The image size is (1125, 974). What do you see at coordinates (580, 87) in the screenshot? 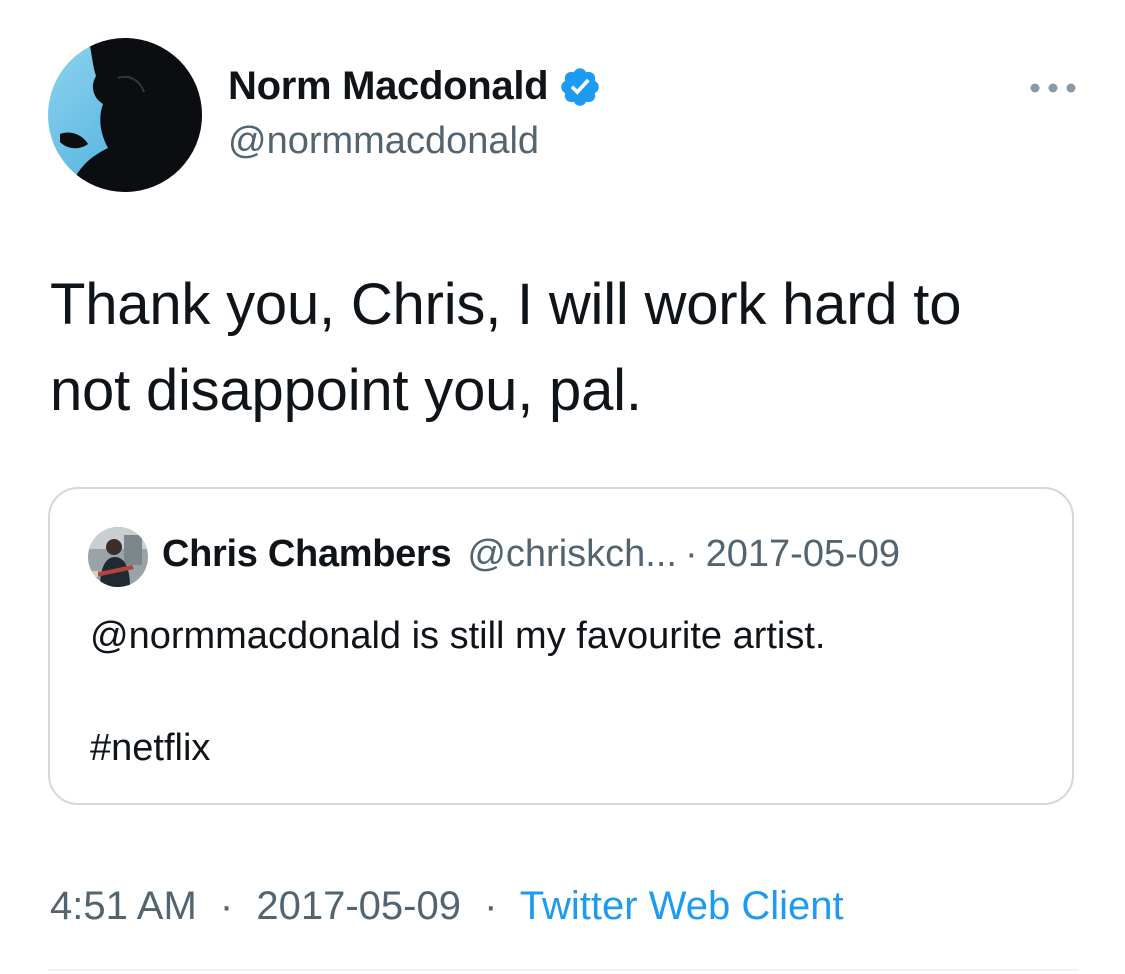
I see `verified-badge-icon` at bounding box center [580, 87].